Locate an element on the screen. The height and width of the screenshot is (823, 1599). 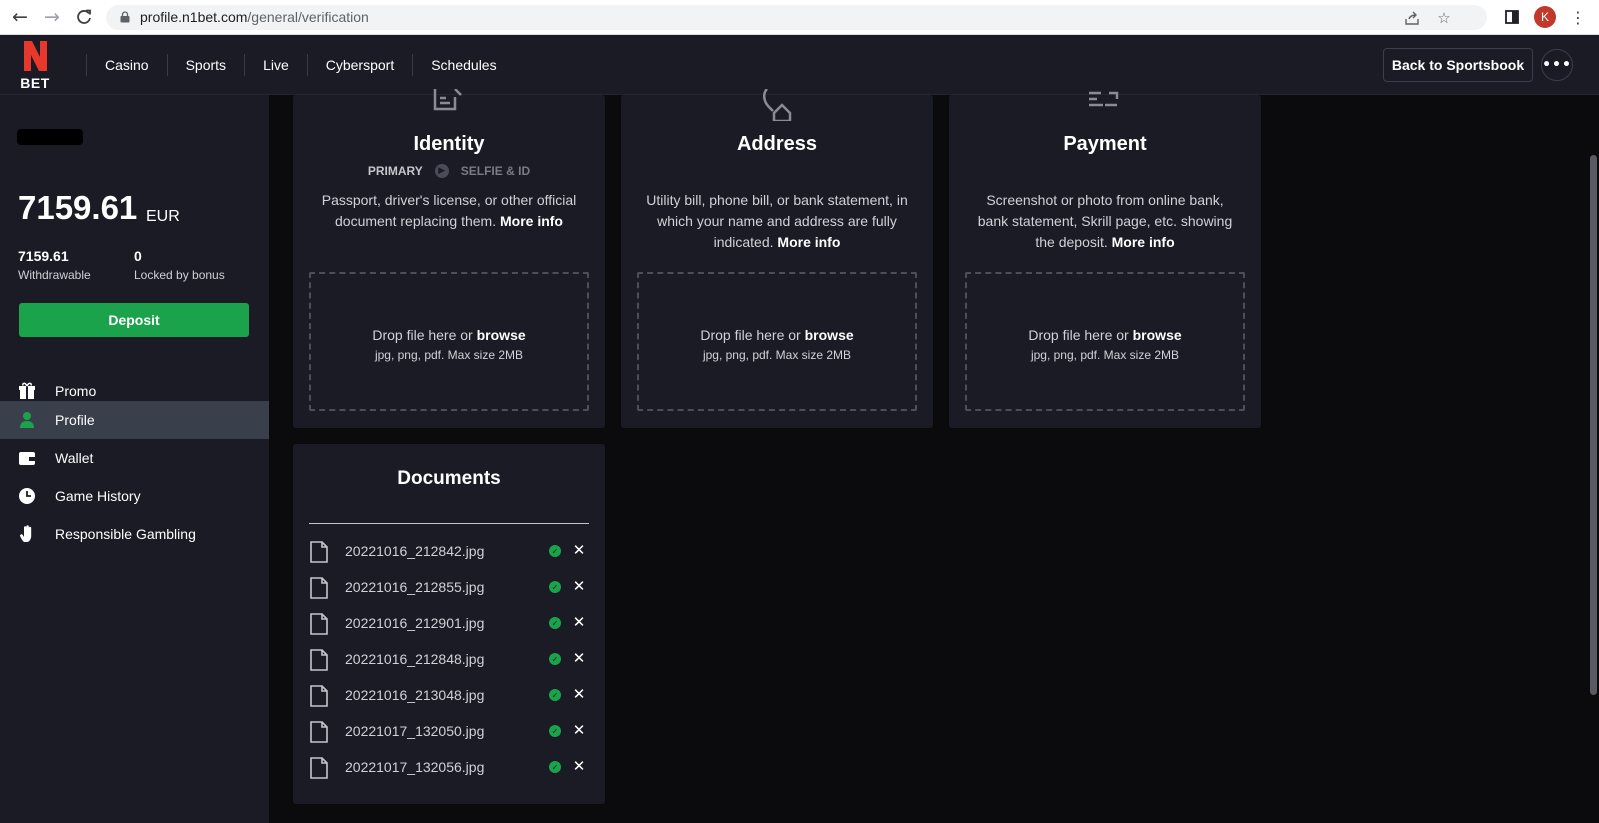
document-filename: 20221016_212901.jpg is located at coordinates (414, 623).